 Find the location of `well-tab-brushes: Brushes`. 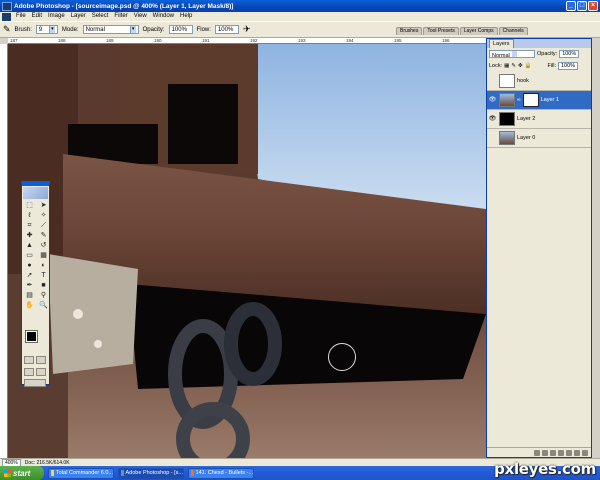

well-tab-brushes: Brushes is located at coordinates (409, 31).